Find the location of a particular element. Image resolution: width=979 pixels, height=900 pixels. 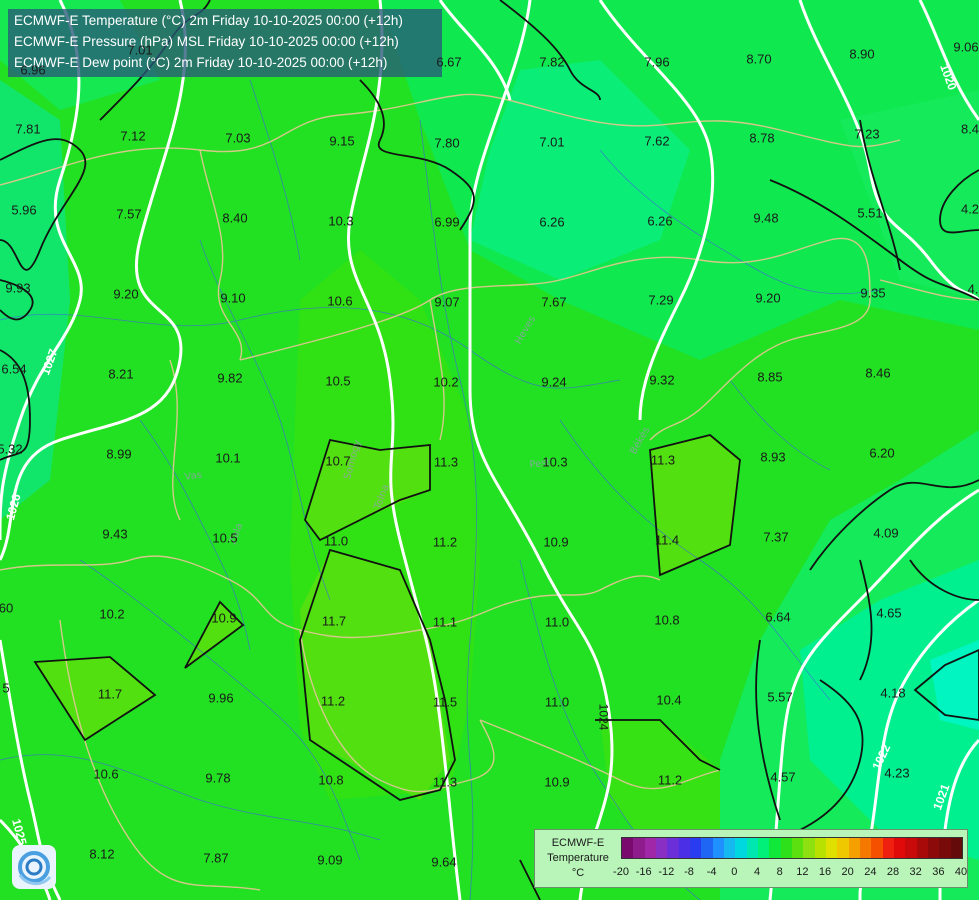

grid-value: 10.2 is located at coordinates (446, 382).